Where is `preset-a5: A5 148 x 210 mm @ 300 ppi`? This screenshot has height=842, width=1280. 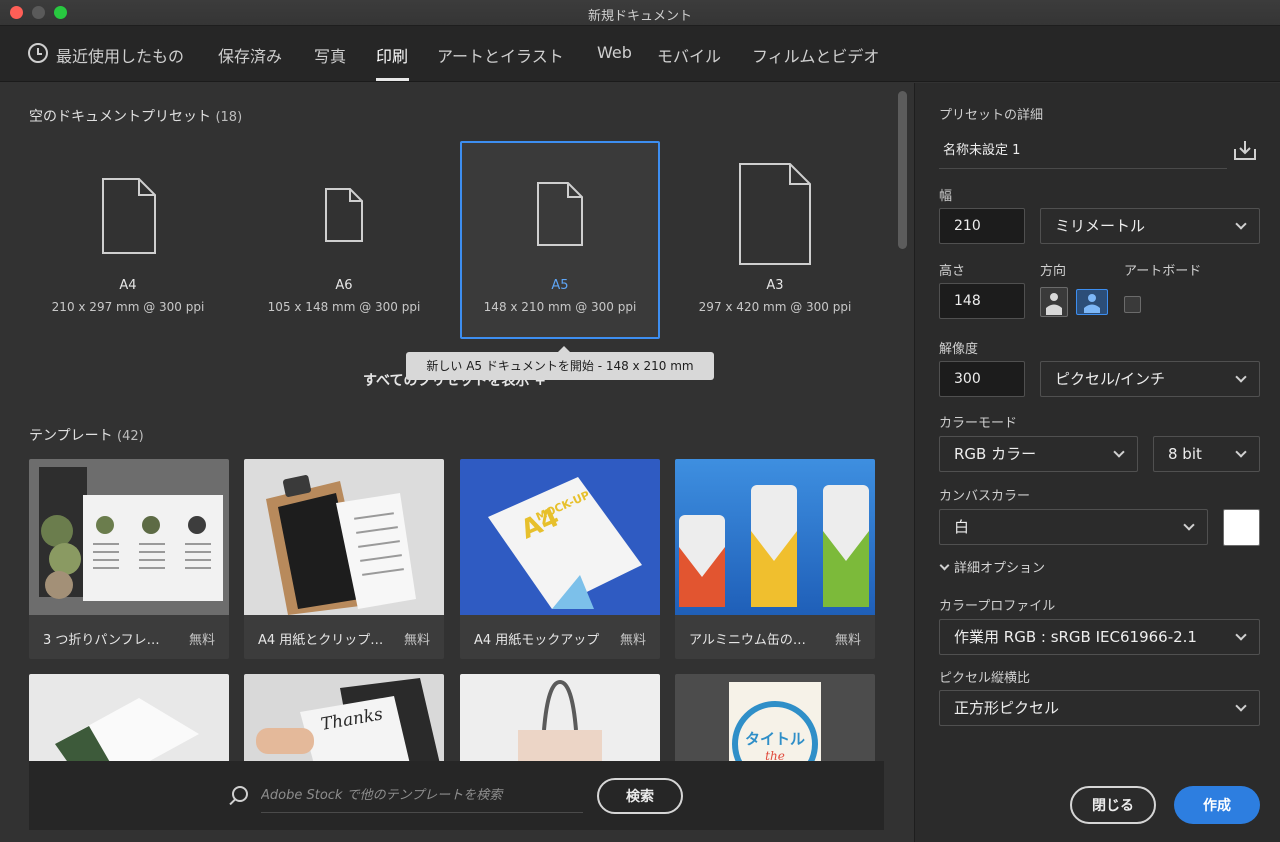 preset-a5: A5 148 x 210 mm @ 300 ppi is located at coordinates (560, 240).